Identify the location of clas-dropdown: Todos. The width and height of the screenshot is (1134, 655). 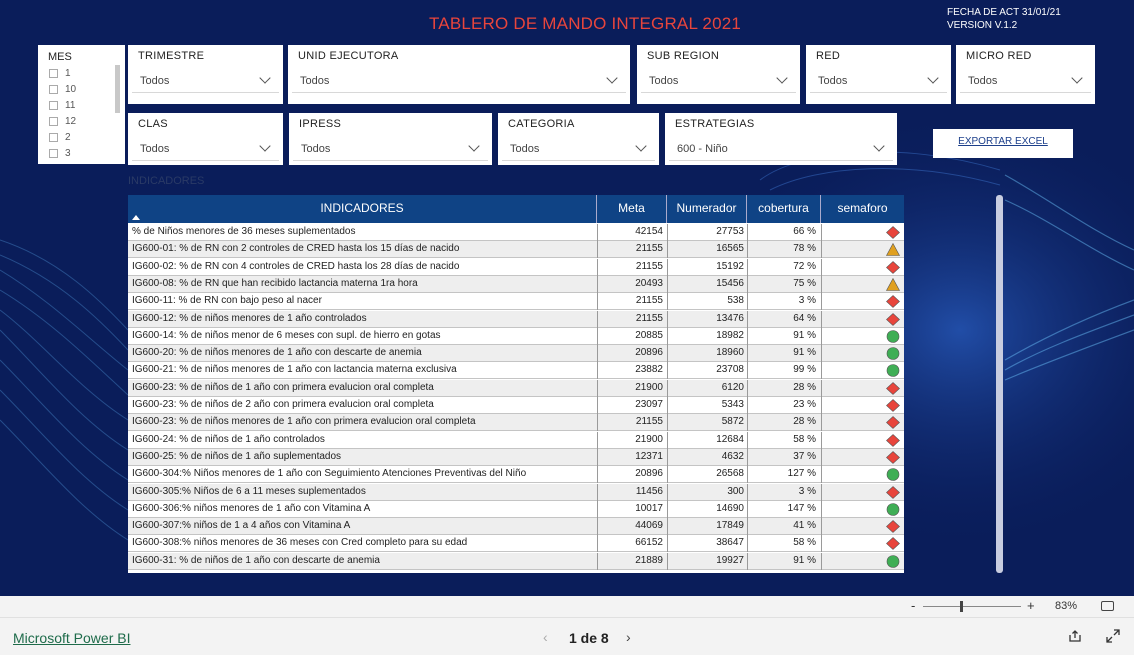
(205, 148).